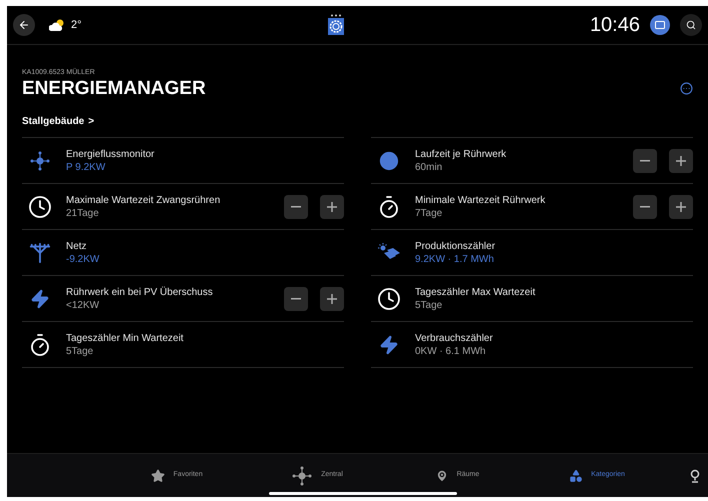 The width and height of the screenshot is (708, 501). Describe the element at coordinates (140, 292) in the screenshot. I see `item-label: Rührwerk ein bei PV Überschuss` at that location.